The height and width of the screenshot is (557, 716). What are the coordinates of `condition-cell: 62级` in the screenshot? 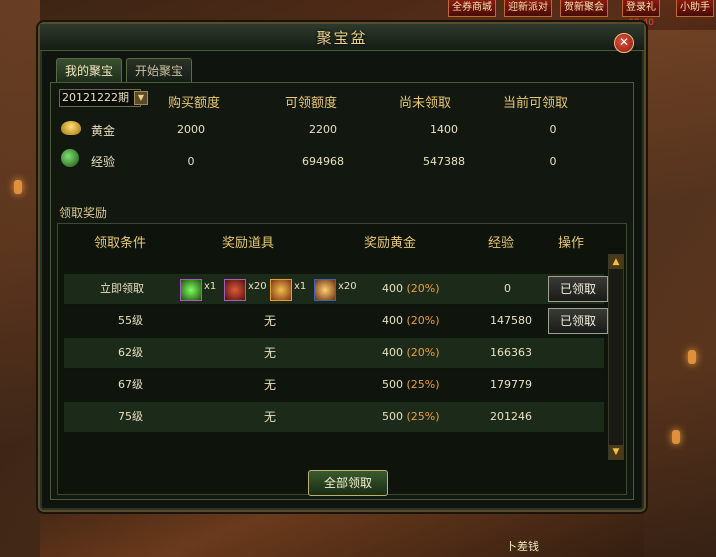 It's located at (130, 352).